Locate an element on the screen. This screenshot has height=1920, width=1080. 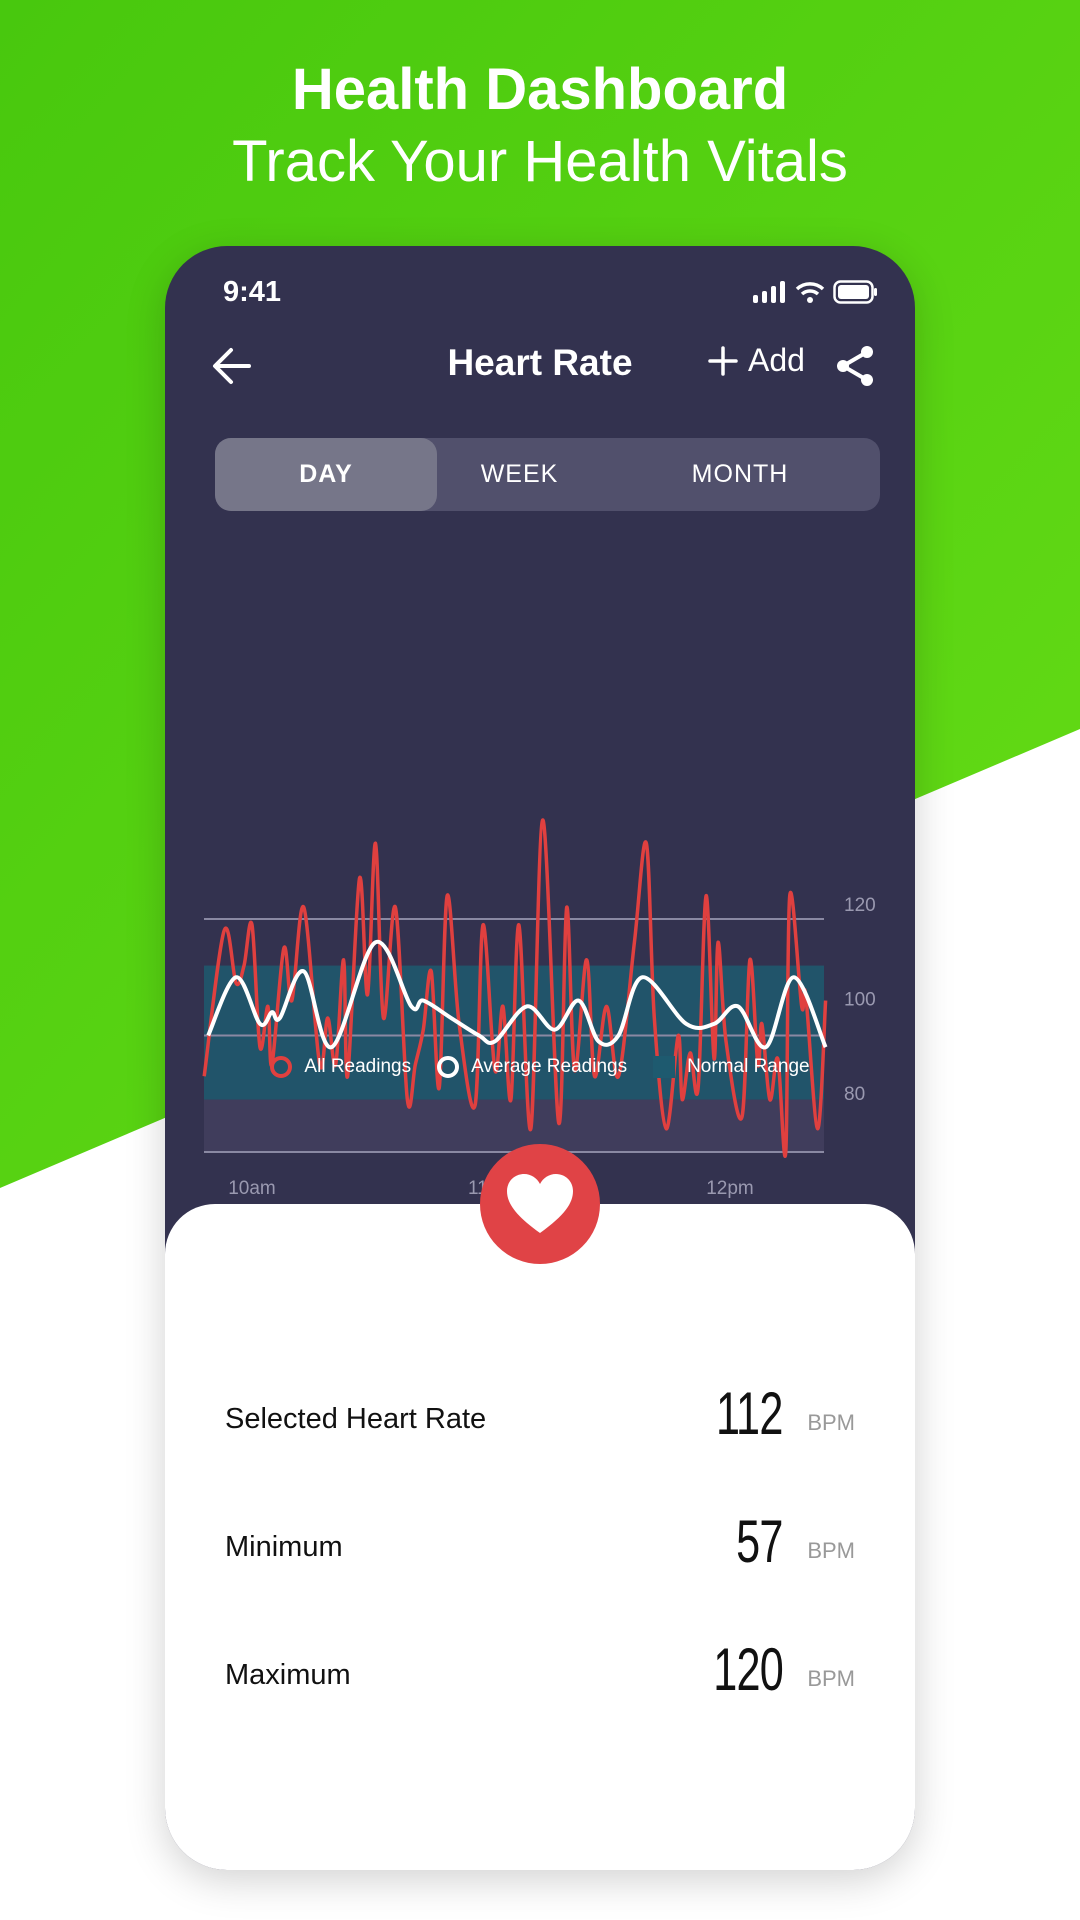
y-tick-label: 100 is located at coordinates (860, 1000).